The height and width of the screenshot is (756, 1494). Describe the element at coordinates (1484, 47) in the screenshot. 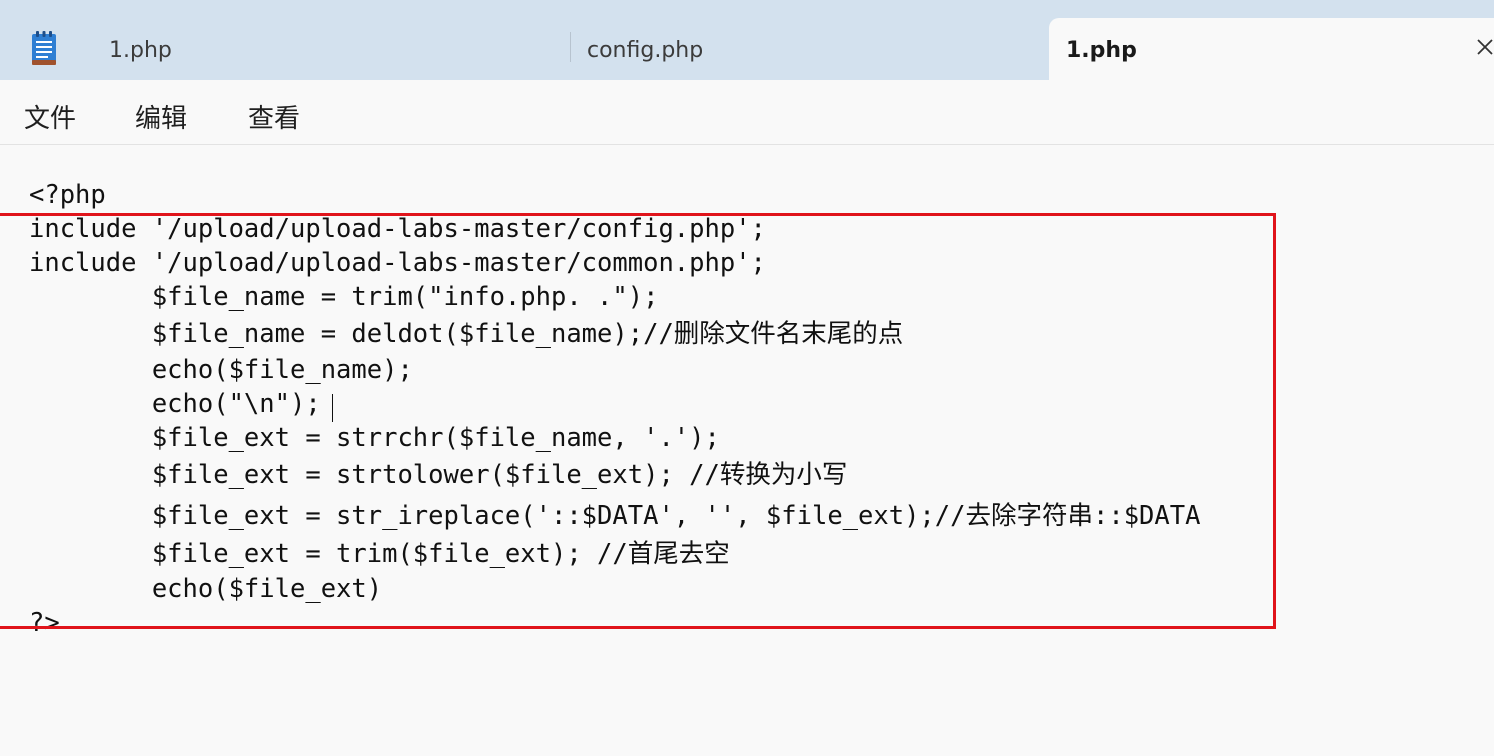

I see `close-icon` at that location.